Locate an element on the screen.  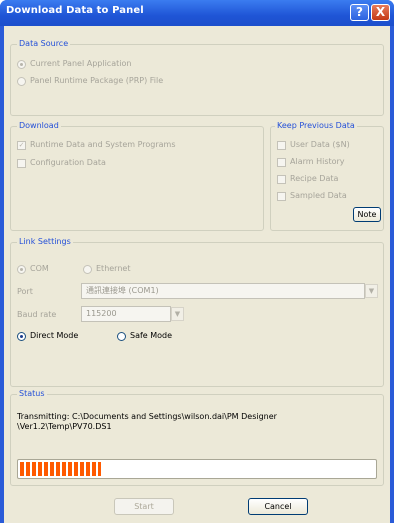
progress-fill is located at coordinates (61, 469).